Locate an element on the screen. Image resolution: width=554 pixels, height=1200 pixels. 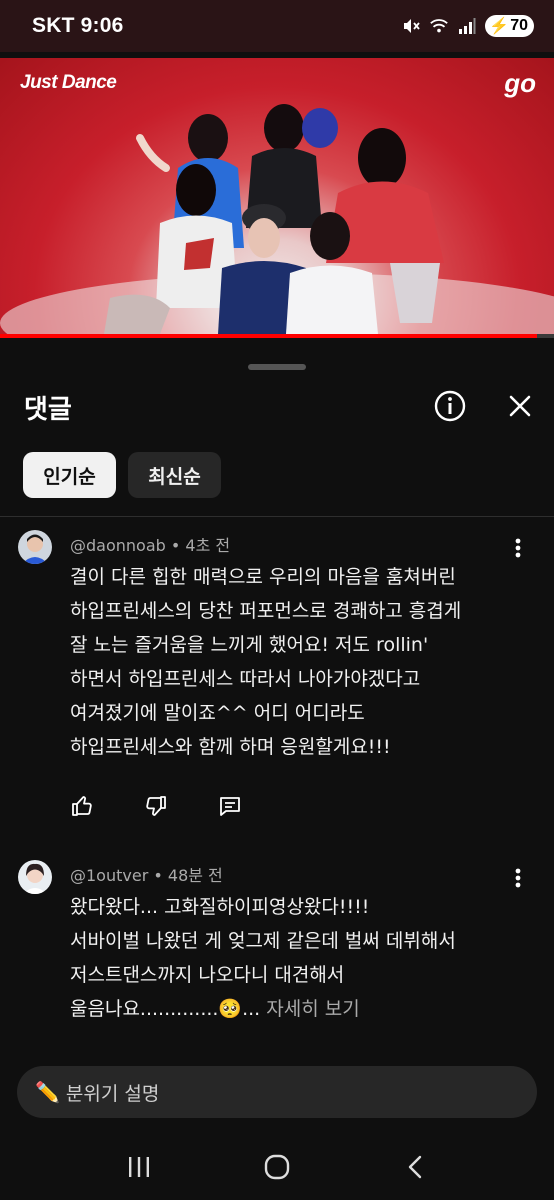
comment-line: 하면서 하입프린세스 따라서 나아가야겠다고 is located at coordinates (245, 679).